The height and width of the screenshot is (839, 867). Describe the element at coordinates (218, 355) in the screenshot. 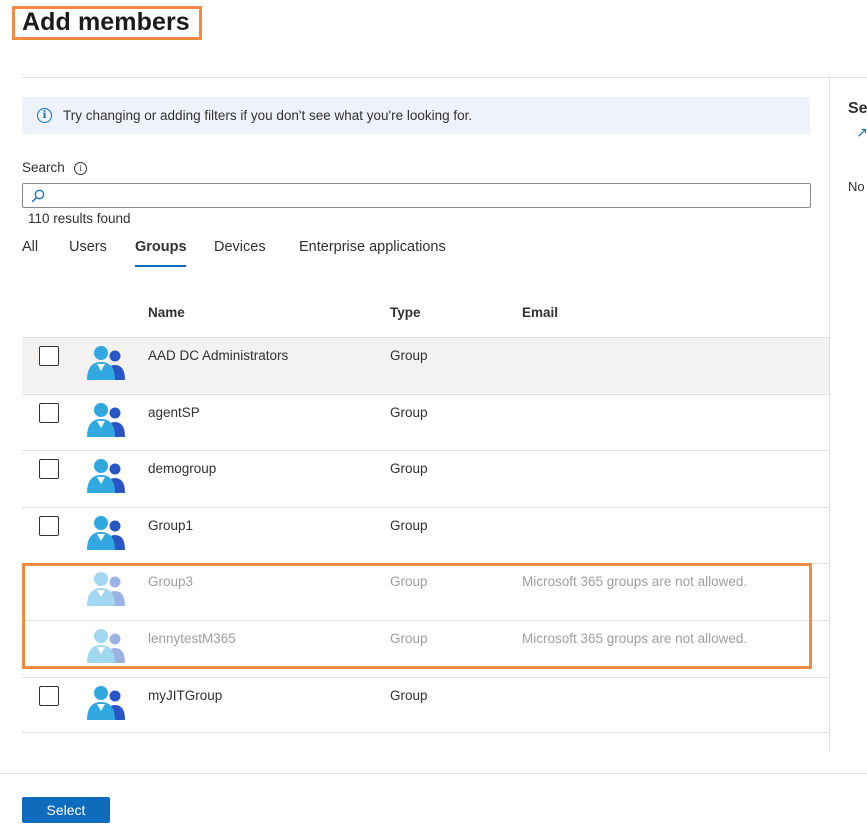

I see `row-name: AAD DC Administrators` at that location.